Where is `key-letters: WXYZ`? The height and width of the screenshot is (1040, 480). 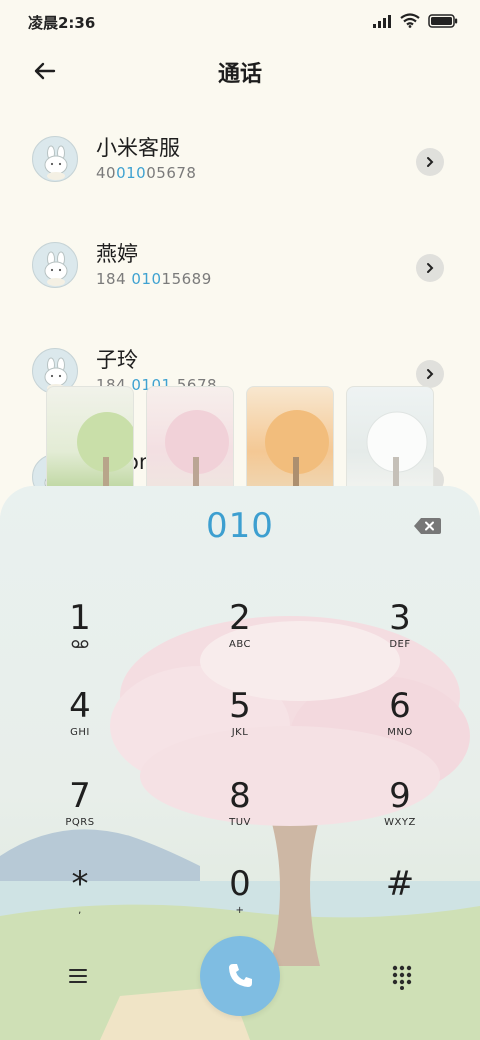 key-letters: WXYZ is located at coordinates (400, 822).